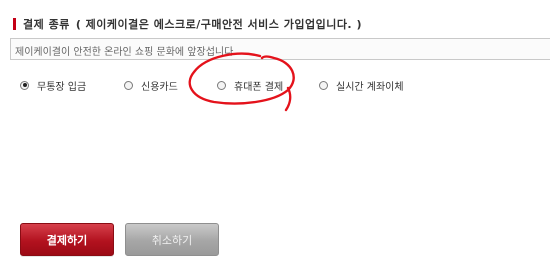 Image resolution: width=550 pixels, height=274 pixels. Describe the element at coordinates (67, 239) in the screenshot. I see `pay-button: 결제하기` at that location.